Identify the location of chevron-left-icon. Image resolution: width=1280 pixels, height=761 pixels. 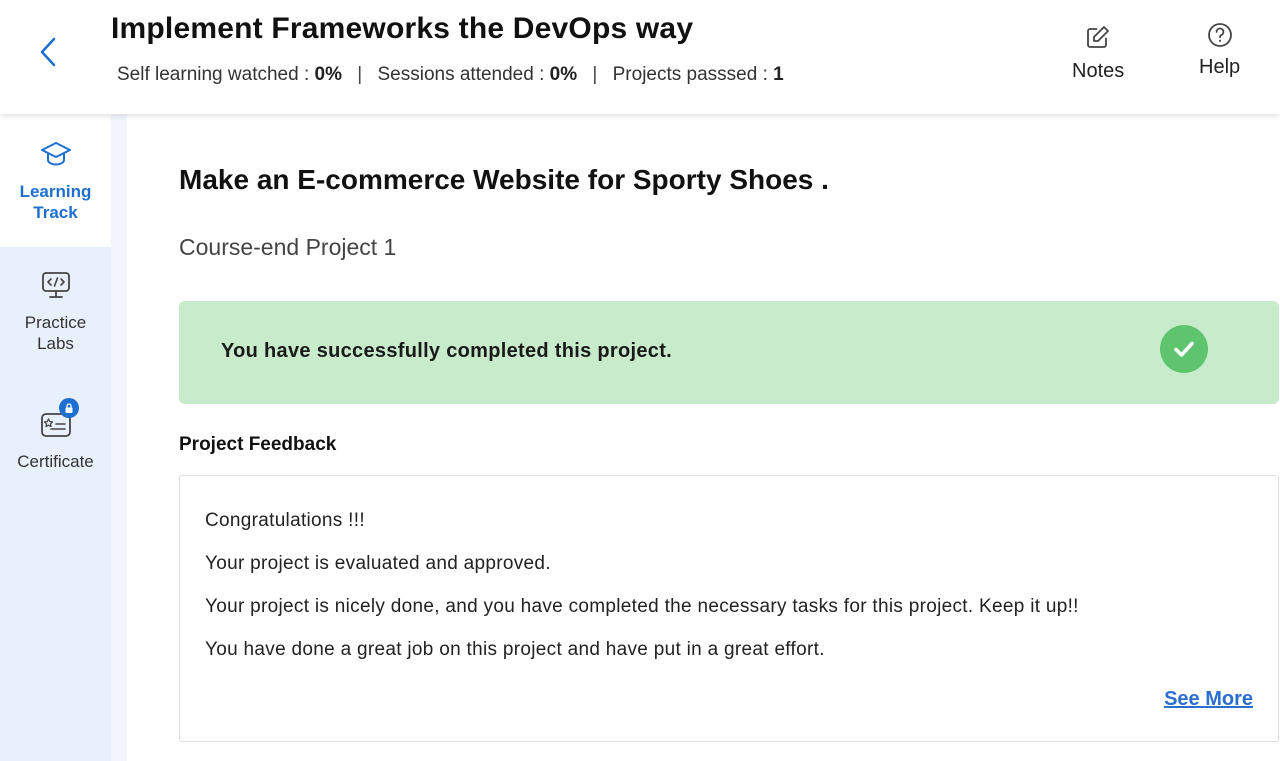
(48, 52).